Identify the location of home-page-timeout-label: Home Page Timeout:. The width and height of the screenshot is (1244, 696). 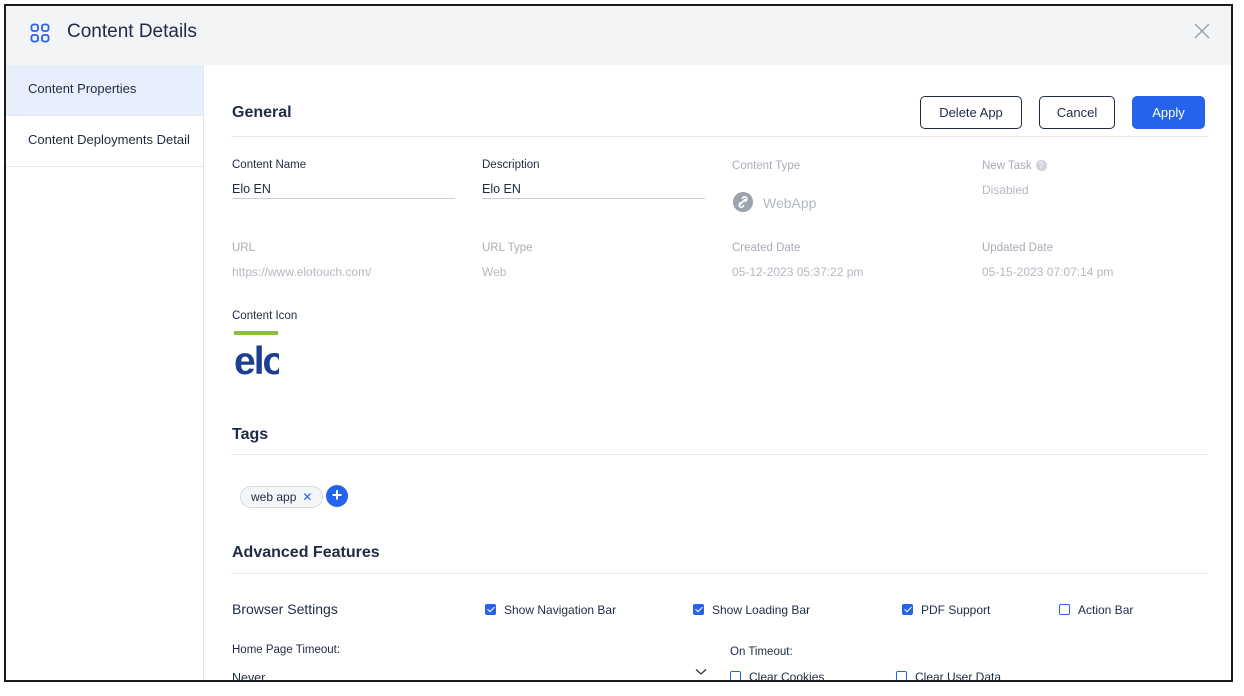
(286, 650).